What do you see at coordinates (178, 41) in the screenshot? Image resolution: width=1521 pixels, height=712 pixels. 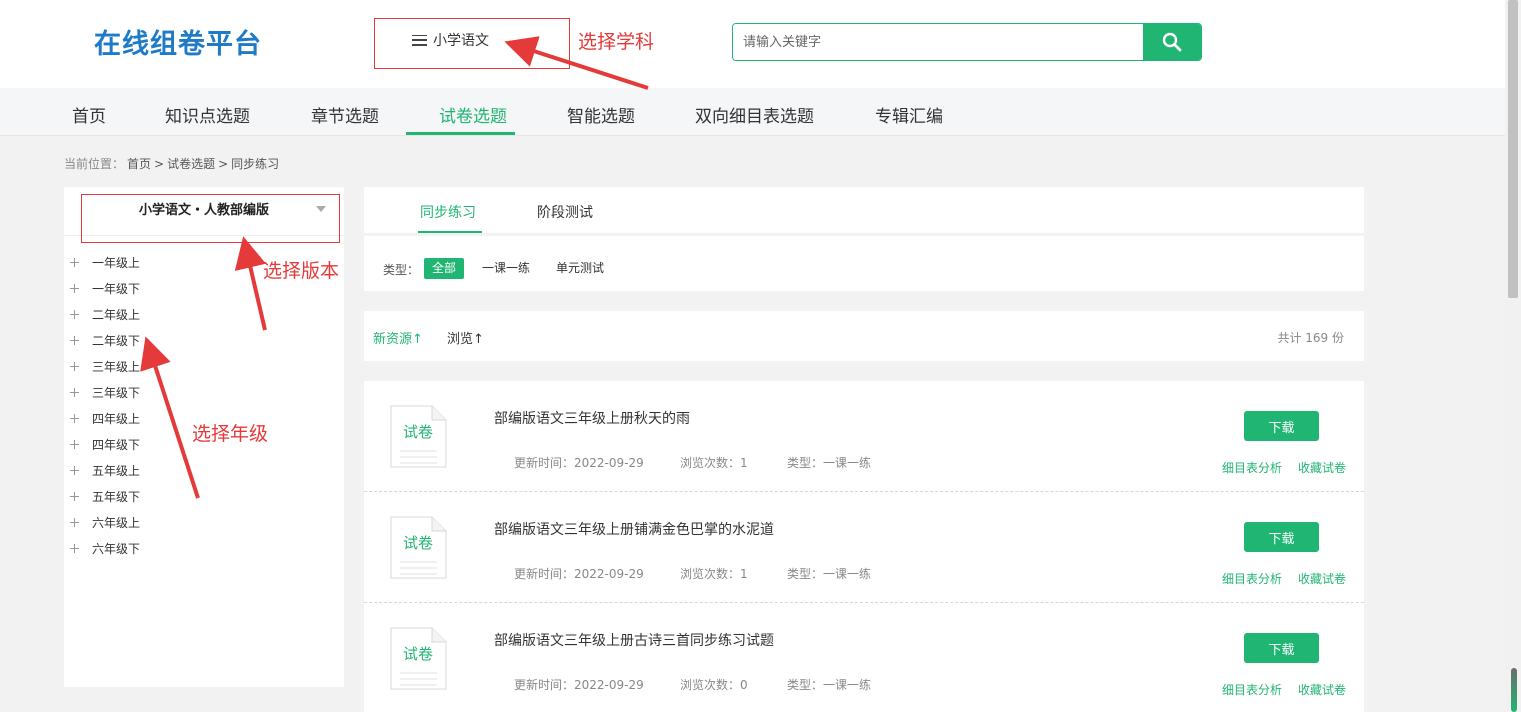 I see `site-logo: 在线组卷平台` at bounding box center [178, 41].